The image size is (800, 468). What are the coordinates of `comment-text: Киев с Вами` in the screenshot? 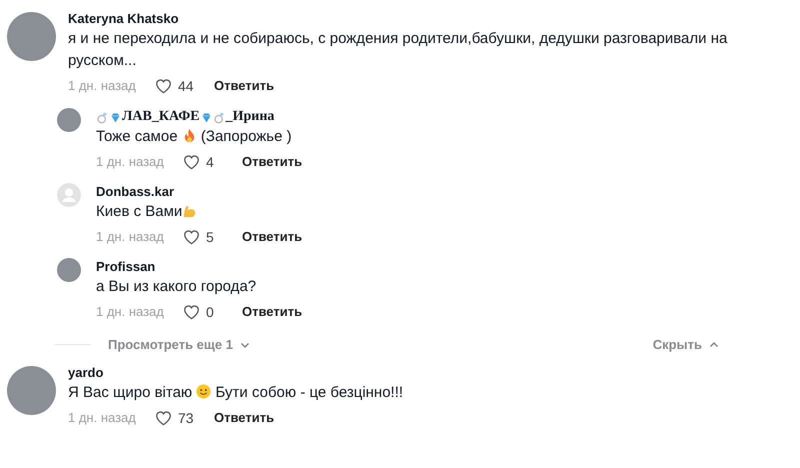 It's located at (199, 212).